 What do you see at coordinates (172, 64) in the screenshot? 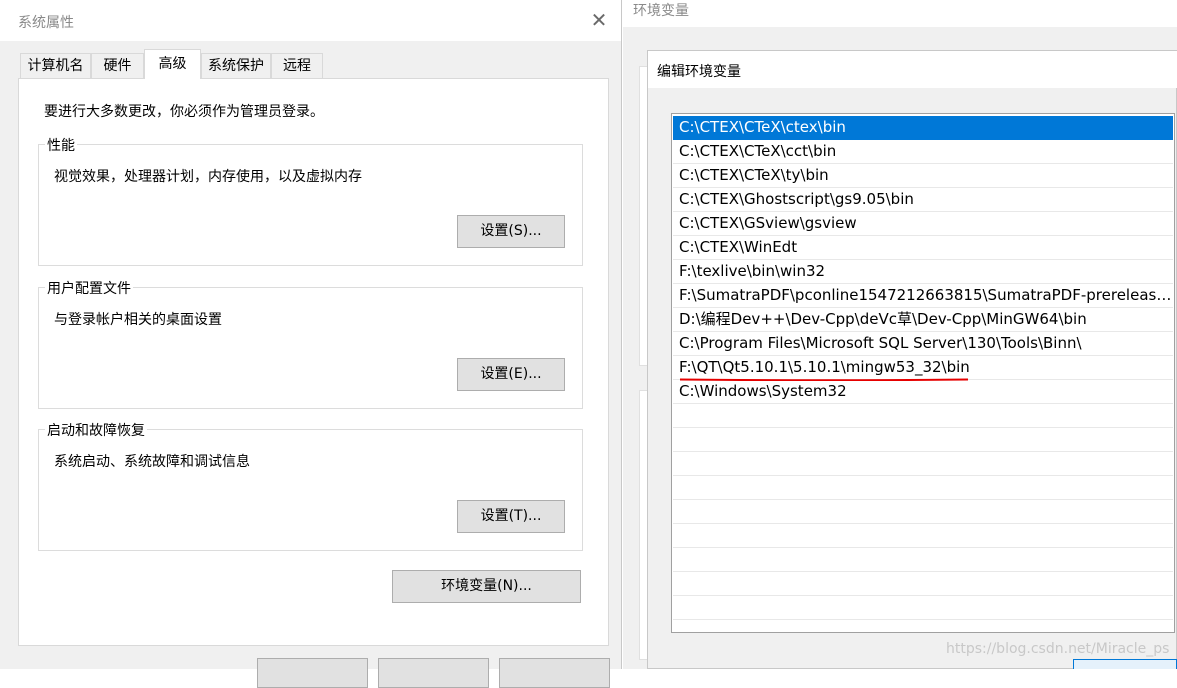
I see `tab-advanced: 高级` at bounding box center [172, 64].